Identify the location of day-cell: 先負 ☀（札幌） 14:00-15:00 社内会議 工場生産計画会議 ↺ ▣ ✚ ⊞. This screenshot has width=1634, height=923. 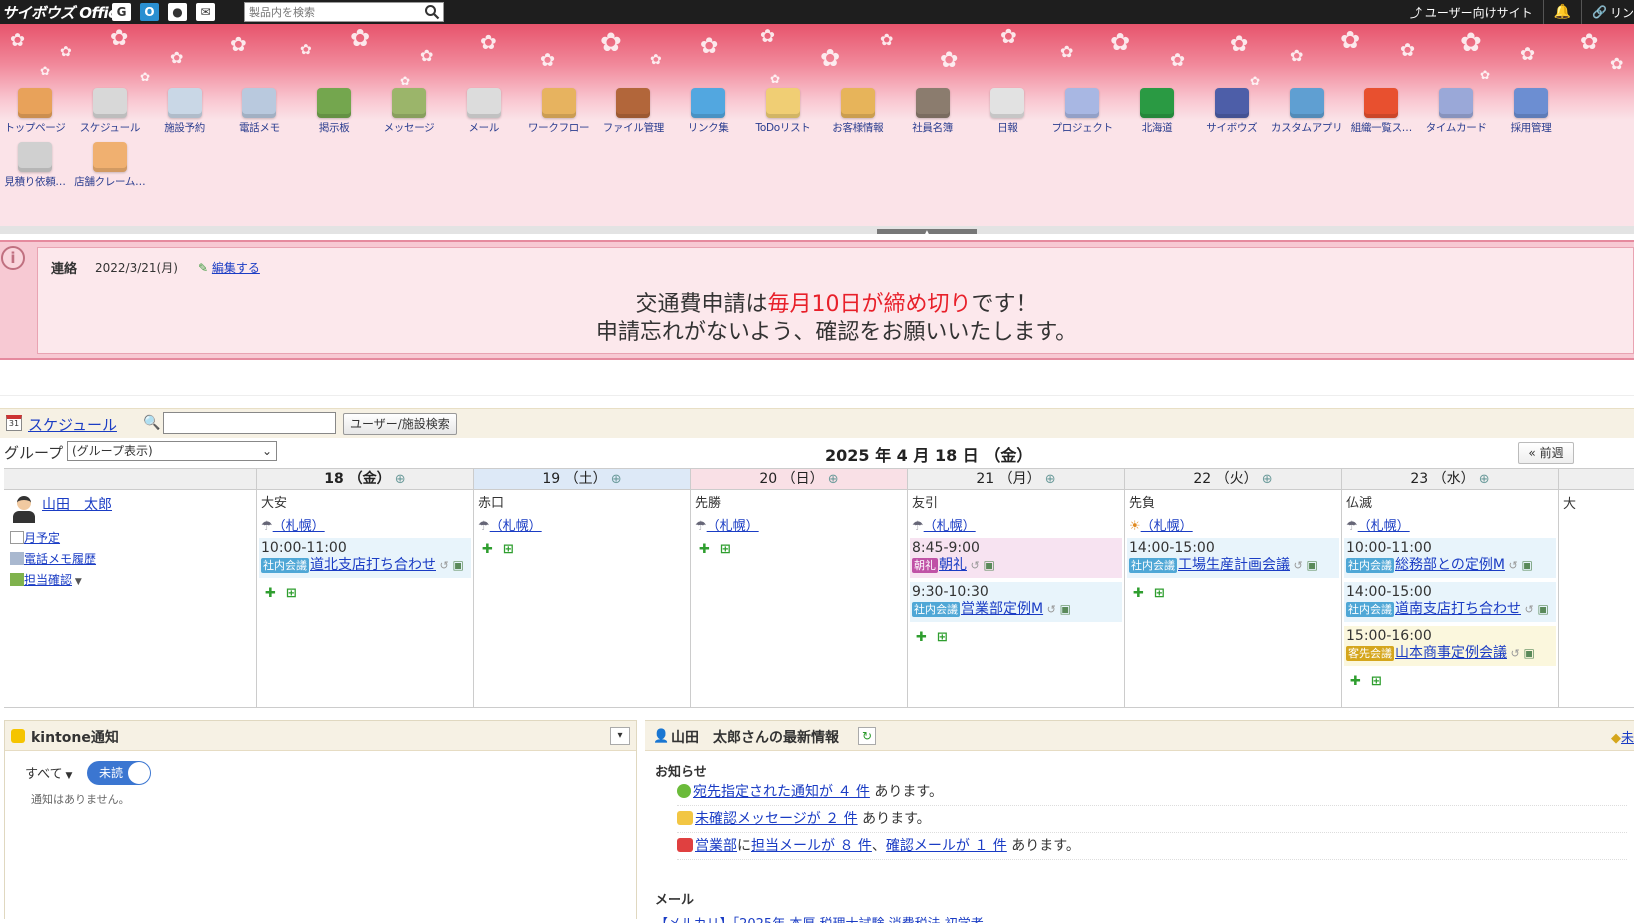
(1233, 599).